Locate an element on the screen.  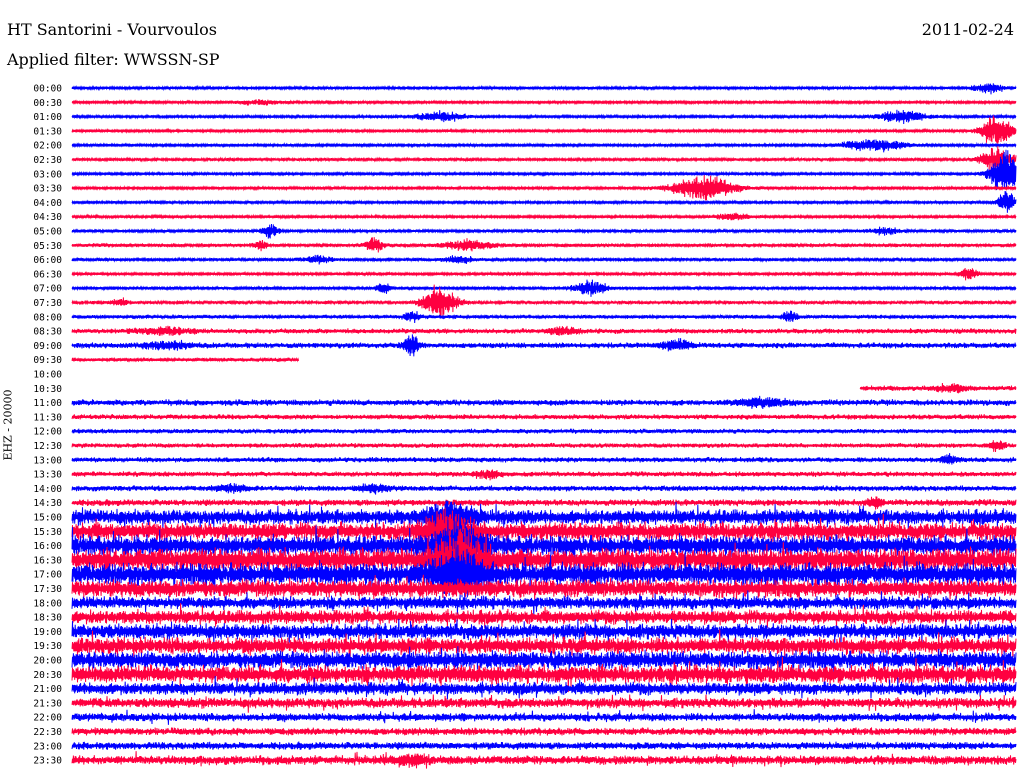
row-time-label: 15:30 is located at coordinates (47, 532).